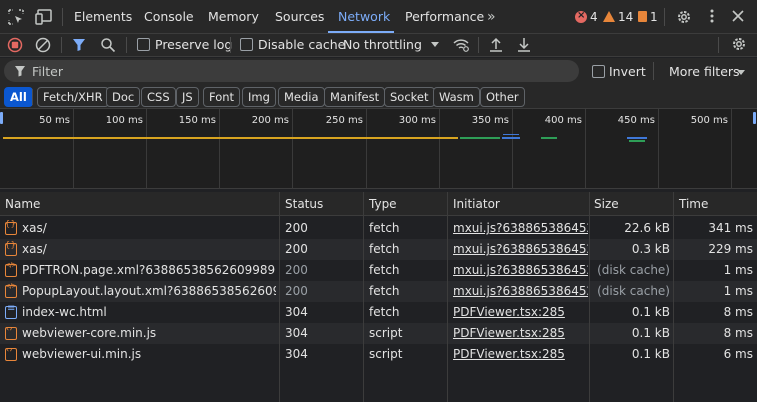  I want to click on cell-name: webviewer-core.min.js, so click(89, 333).